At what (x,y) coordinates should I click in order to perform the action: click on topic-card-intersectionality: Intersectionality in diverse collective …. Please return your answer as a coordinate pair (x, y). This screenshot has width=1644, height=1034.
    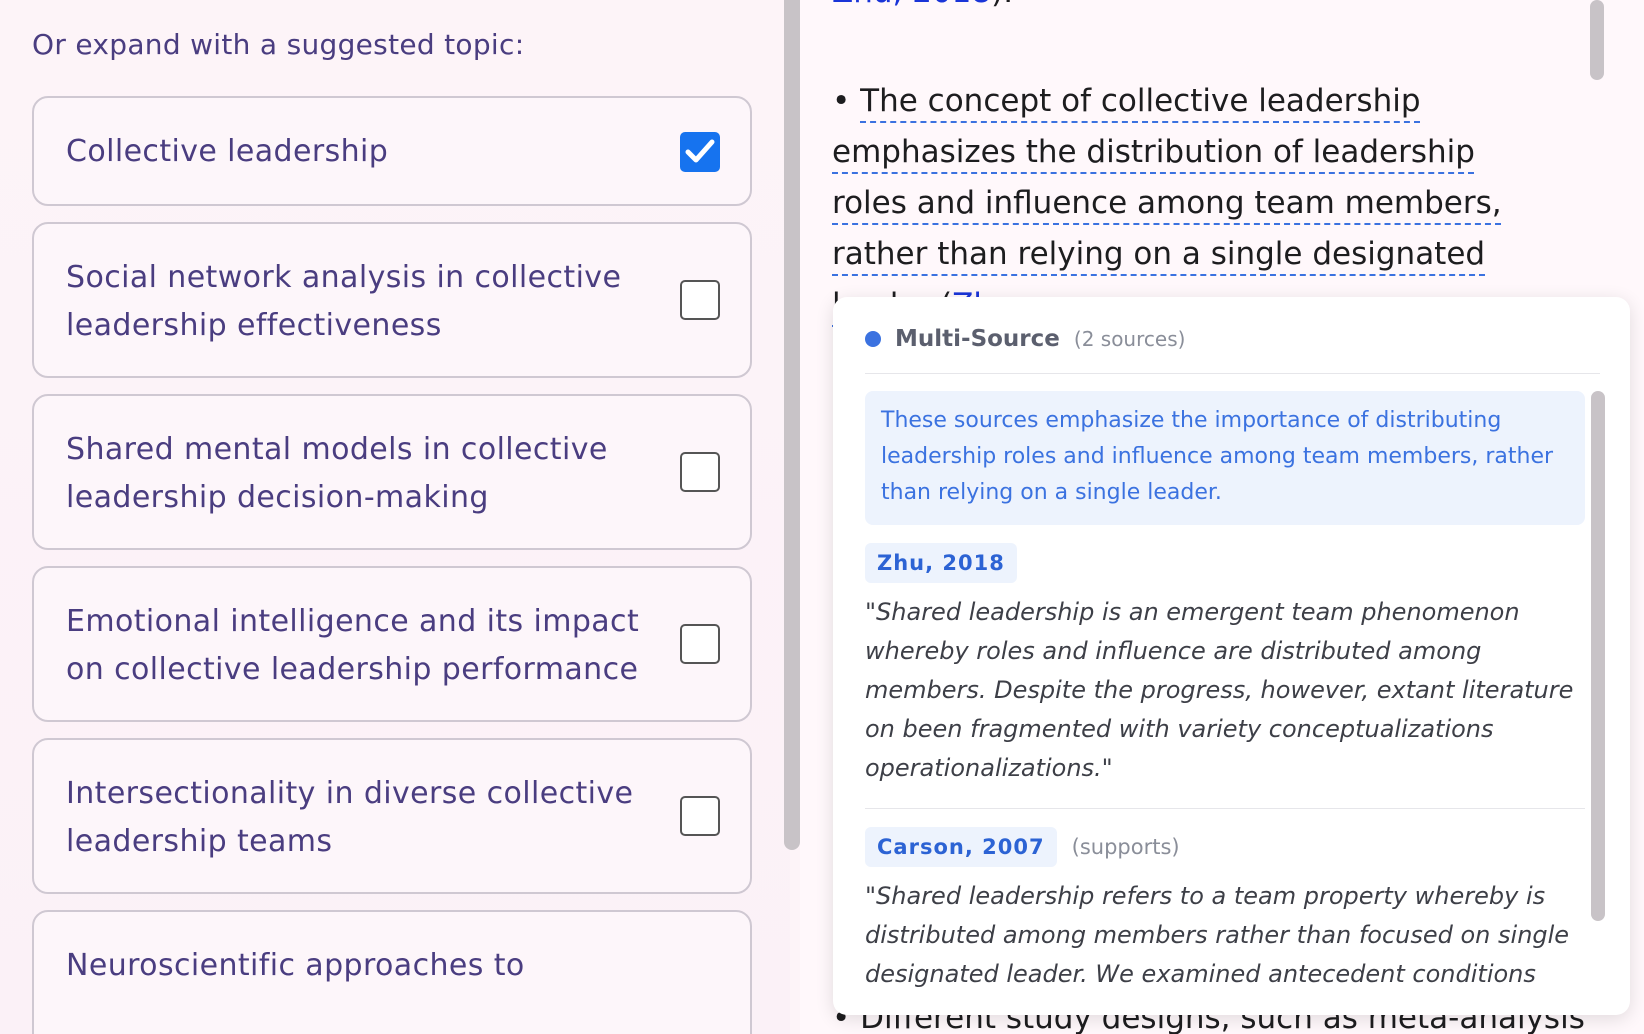
    Looking at the image, I should click on (392, 816).